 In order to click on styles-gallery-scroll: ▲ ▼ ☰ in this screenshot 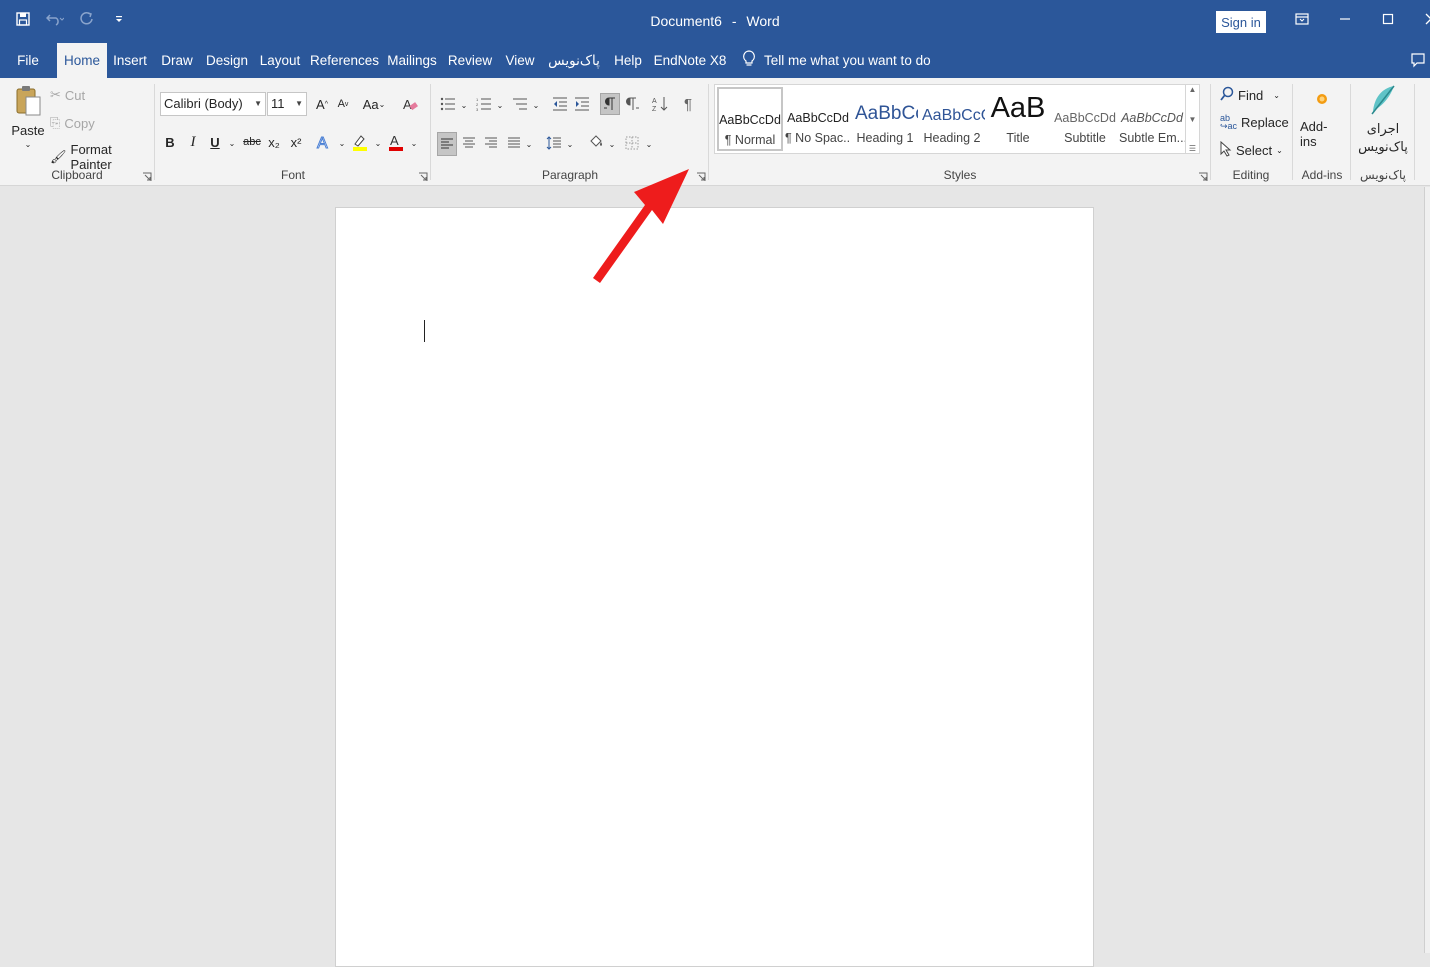, I will do `click(1192, 119)`.